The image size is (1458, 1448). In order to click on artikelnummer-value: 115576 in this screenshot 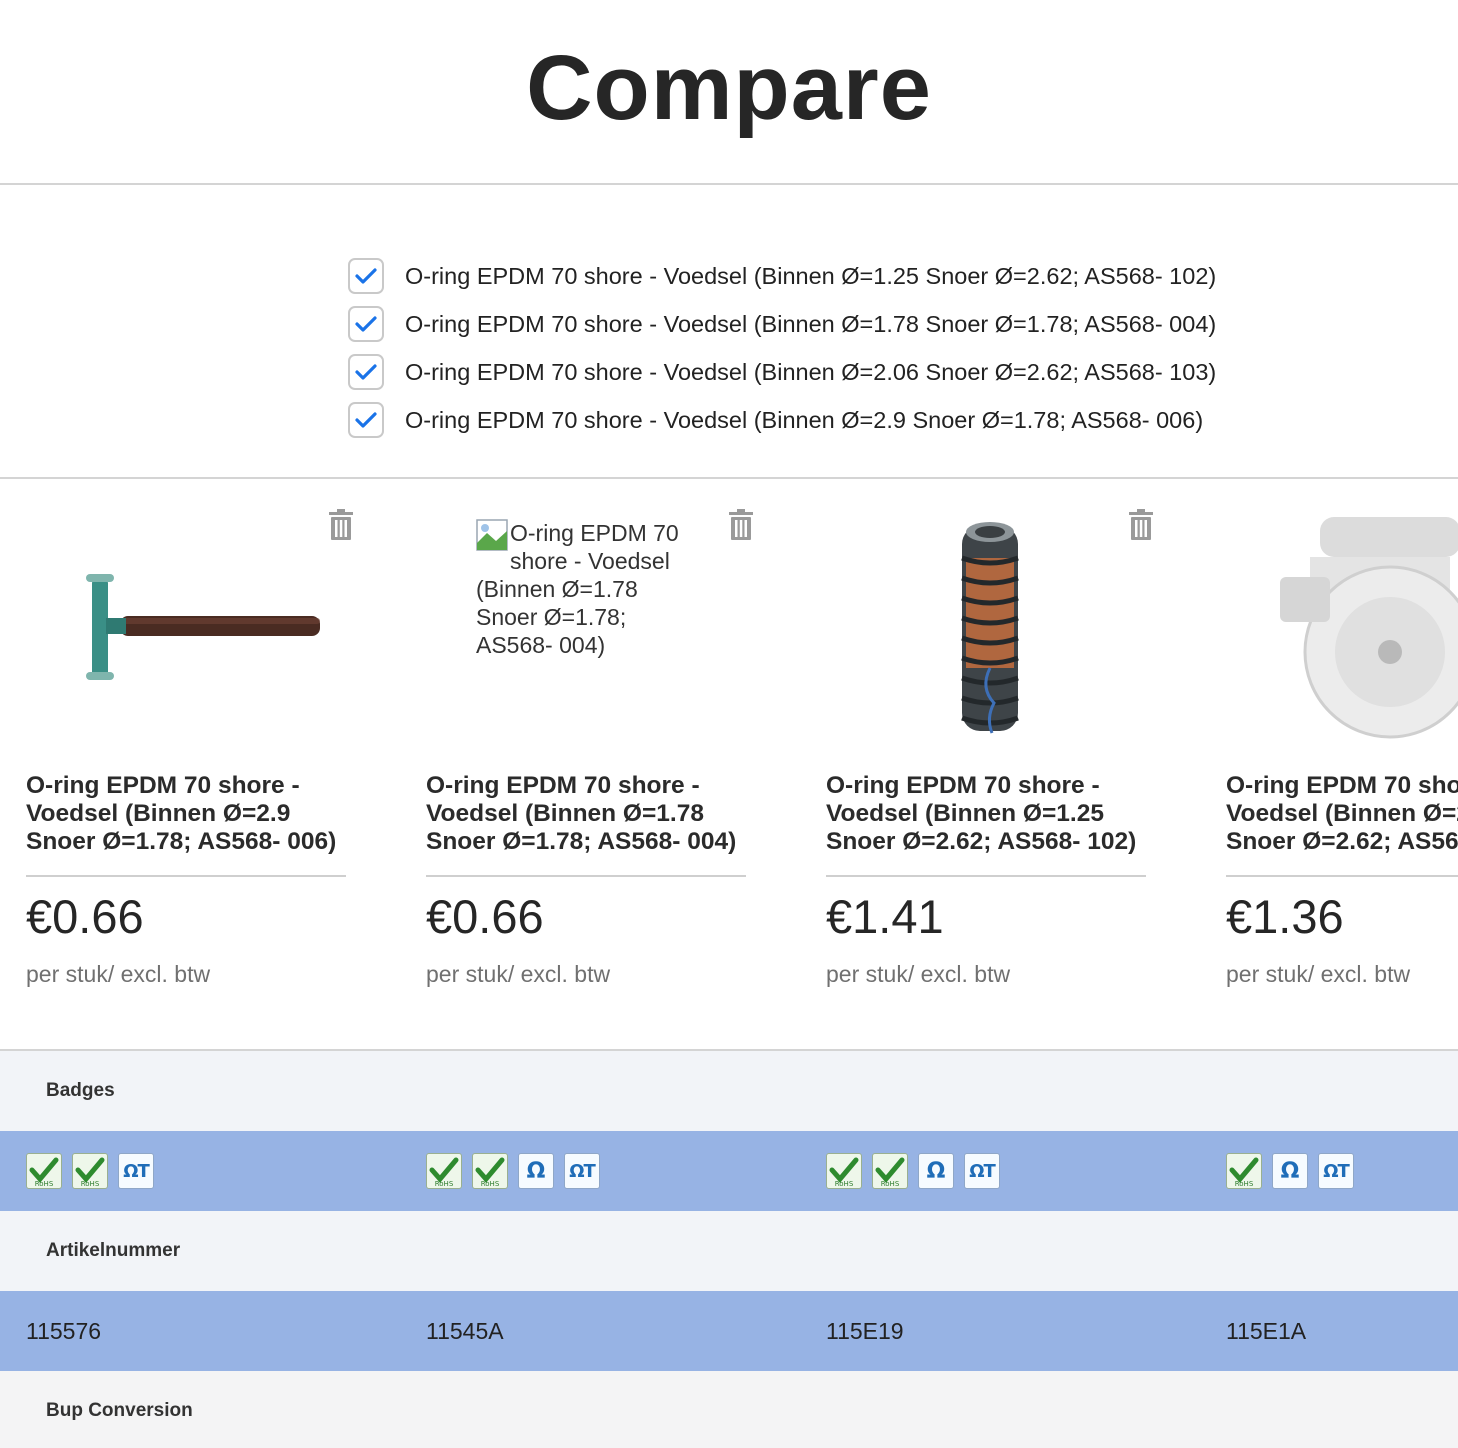, I will do `click(64, 1330)`.